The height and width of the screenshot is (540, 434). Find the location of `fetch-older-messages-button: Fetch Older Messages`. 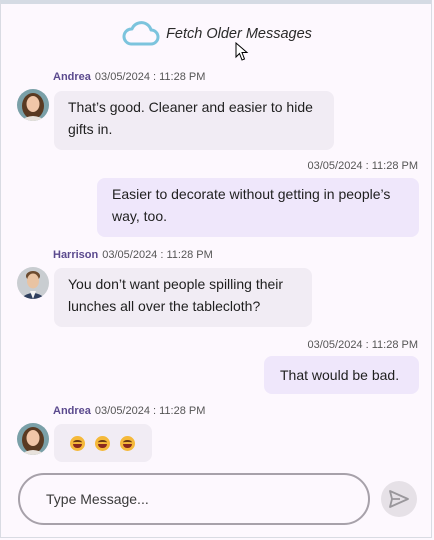

fetch-older-messages-button: Fetch Older Messages is located at coordinates (217, 34).